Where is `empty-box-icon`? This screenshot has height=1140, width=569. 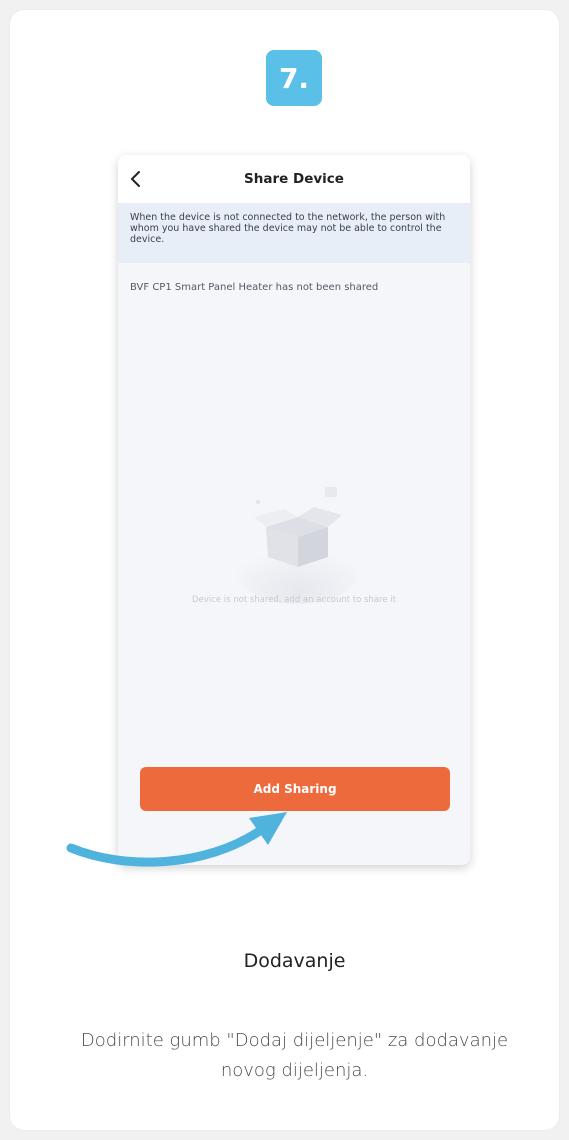
empty-box-icon is located at coordinates (298, 545).